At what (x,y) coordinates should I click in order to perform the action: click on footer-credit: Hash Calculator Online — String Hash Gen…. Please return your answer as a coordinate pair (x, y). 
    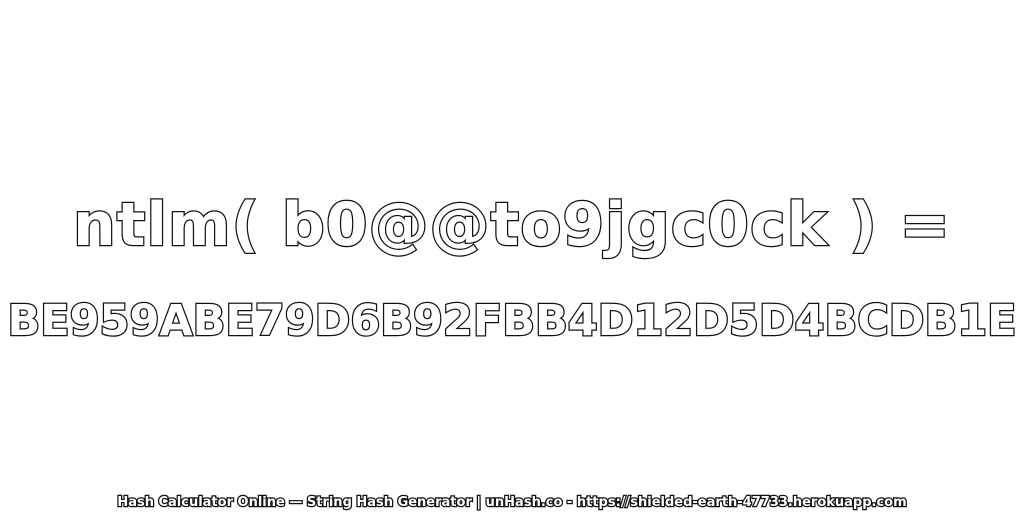
    Looking at the image, I should click on (512, 503).